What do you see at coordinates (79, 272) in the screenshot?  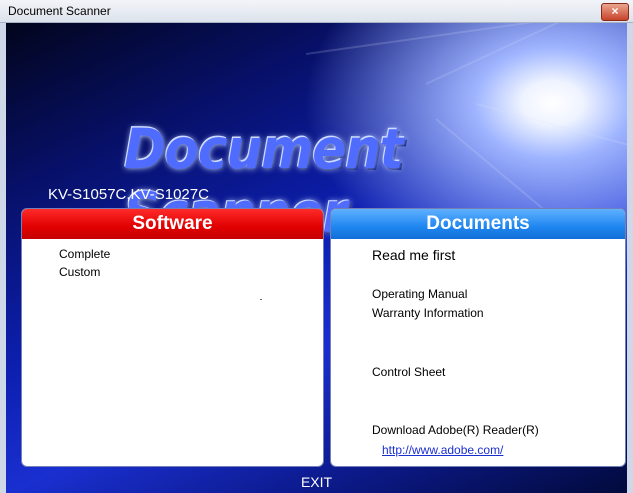 I see `software-item-custom: Custom` at bounding box center [79, 272].